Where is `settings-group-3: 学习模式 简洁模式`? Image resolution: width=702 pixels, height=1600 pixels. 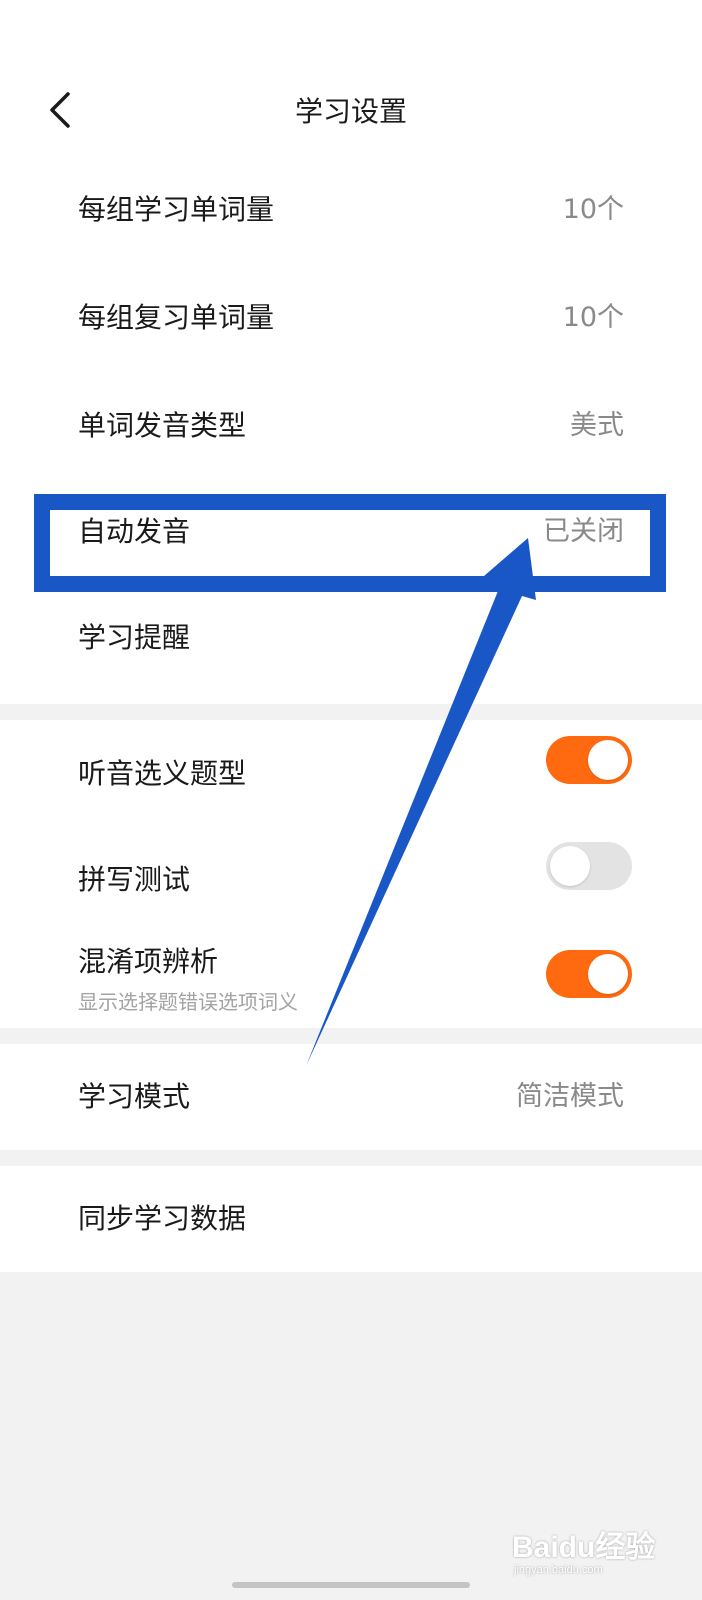
settings-group-3: 学习模式 简洁模式 is located at coordinates (351, 1097).